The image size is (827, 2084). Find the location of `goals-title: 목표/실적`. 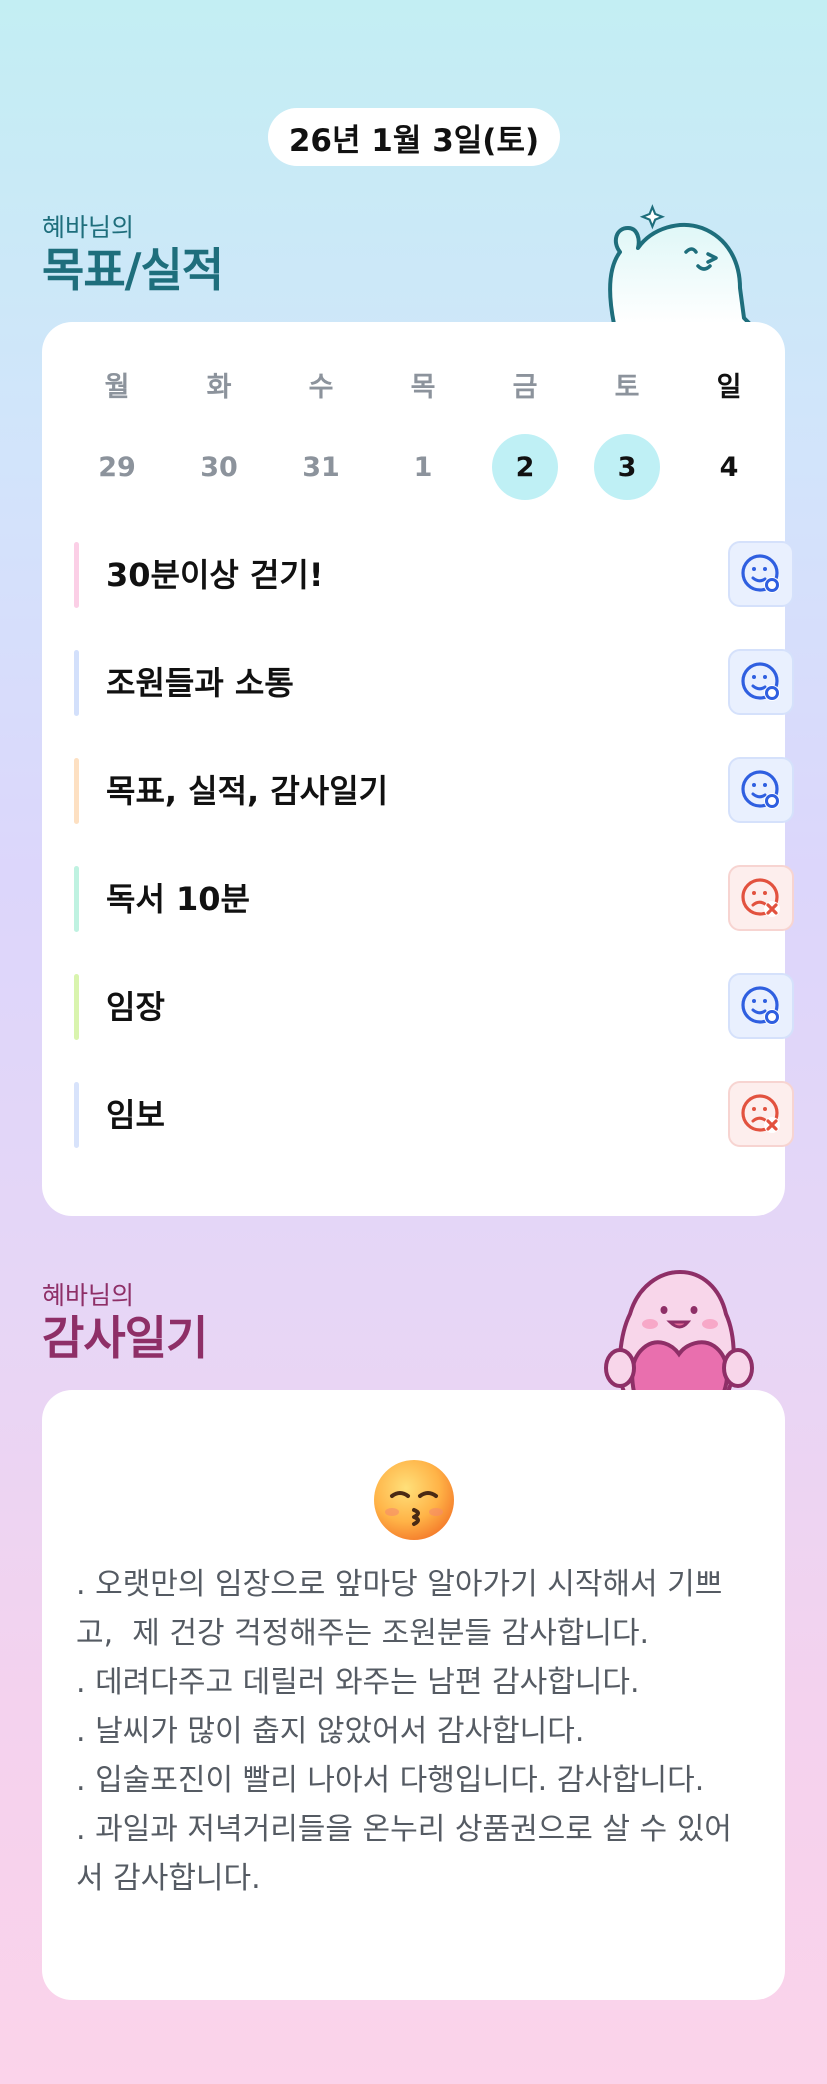

goals-title: 목표/실적 is located at coordinates (133, 270).